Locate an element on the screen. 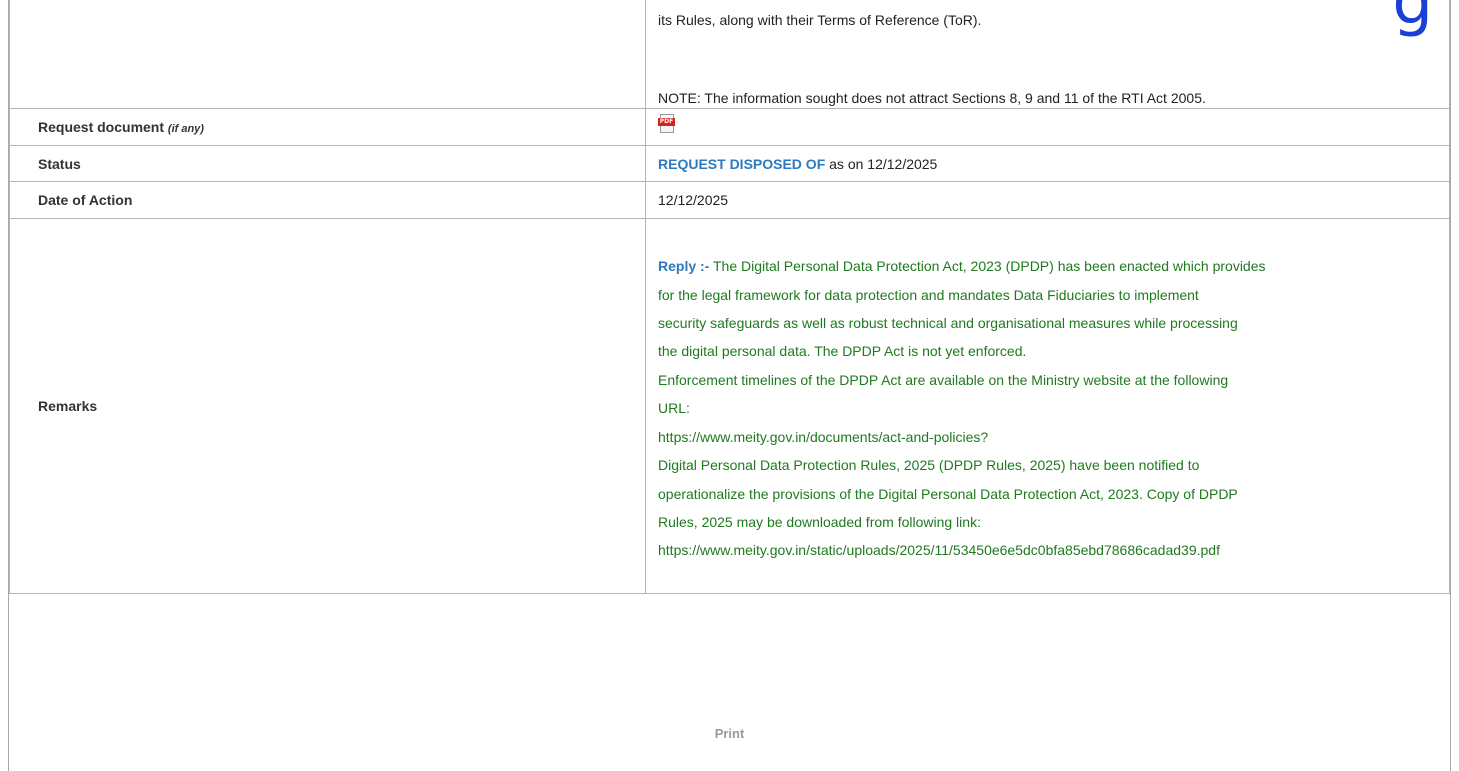  request-document-label-cell: Request document (if any) is located at coordinates (327, 127).